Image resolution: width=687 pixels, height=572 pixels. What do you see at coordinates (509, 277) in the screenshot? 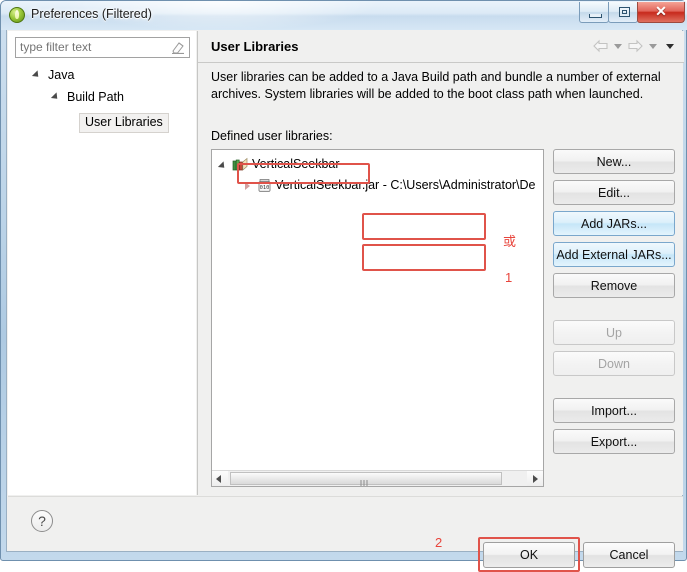
I see `annotation-step-one: 1` at bounding box center [509, 277].